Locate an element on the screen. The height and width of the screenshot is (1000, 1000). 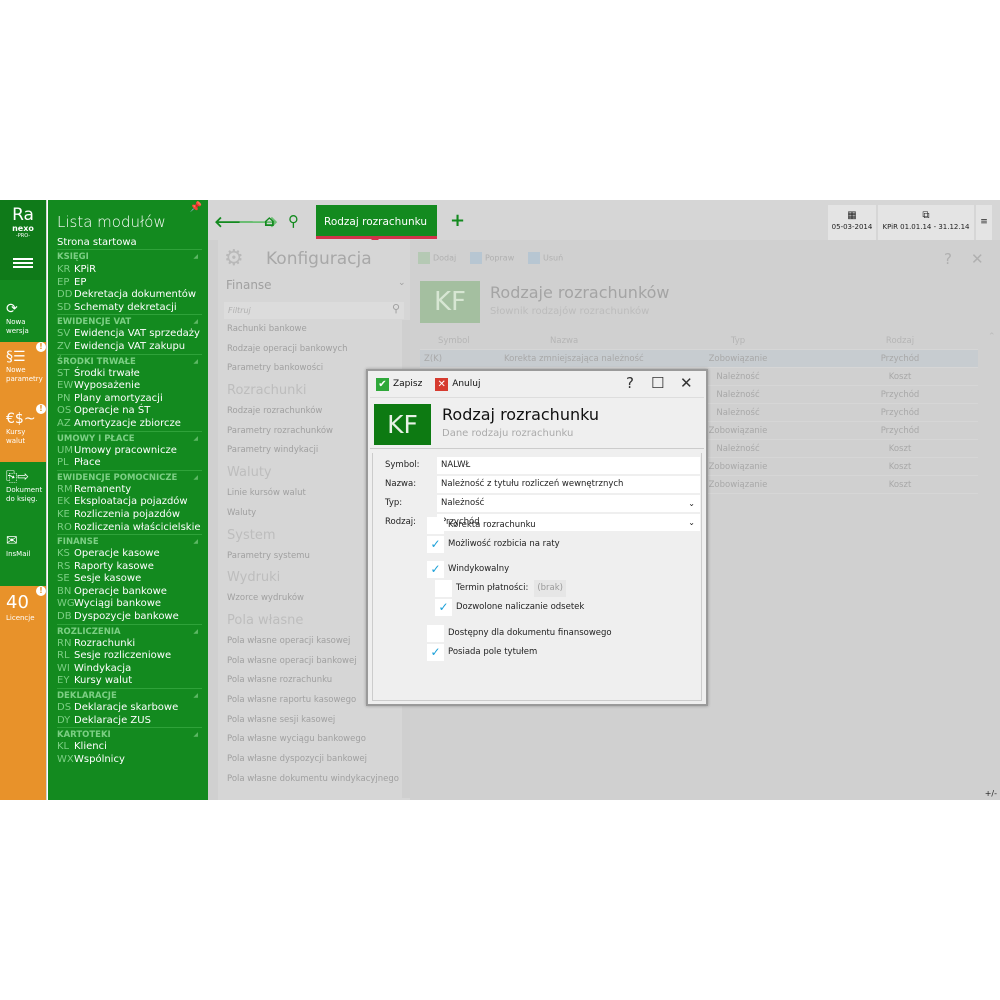
tile-mail: ✉ InsMail is located at coordinates (23, 556).